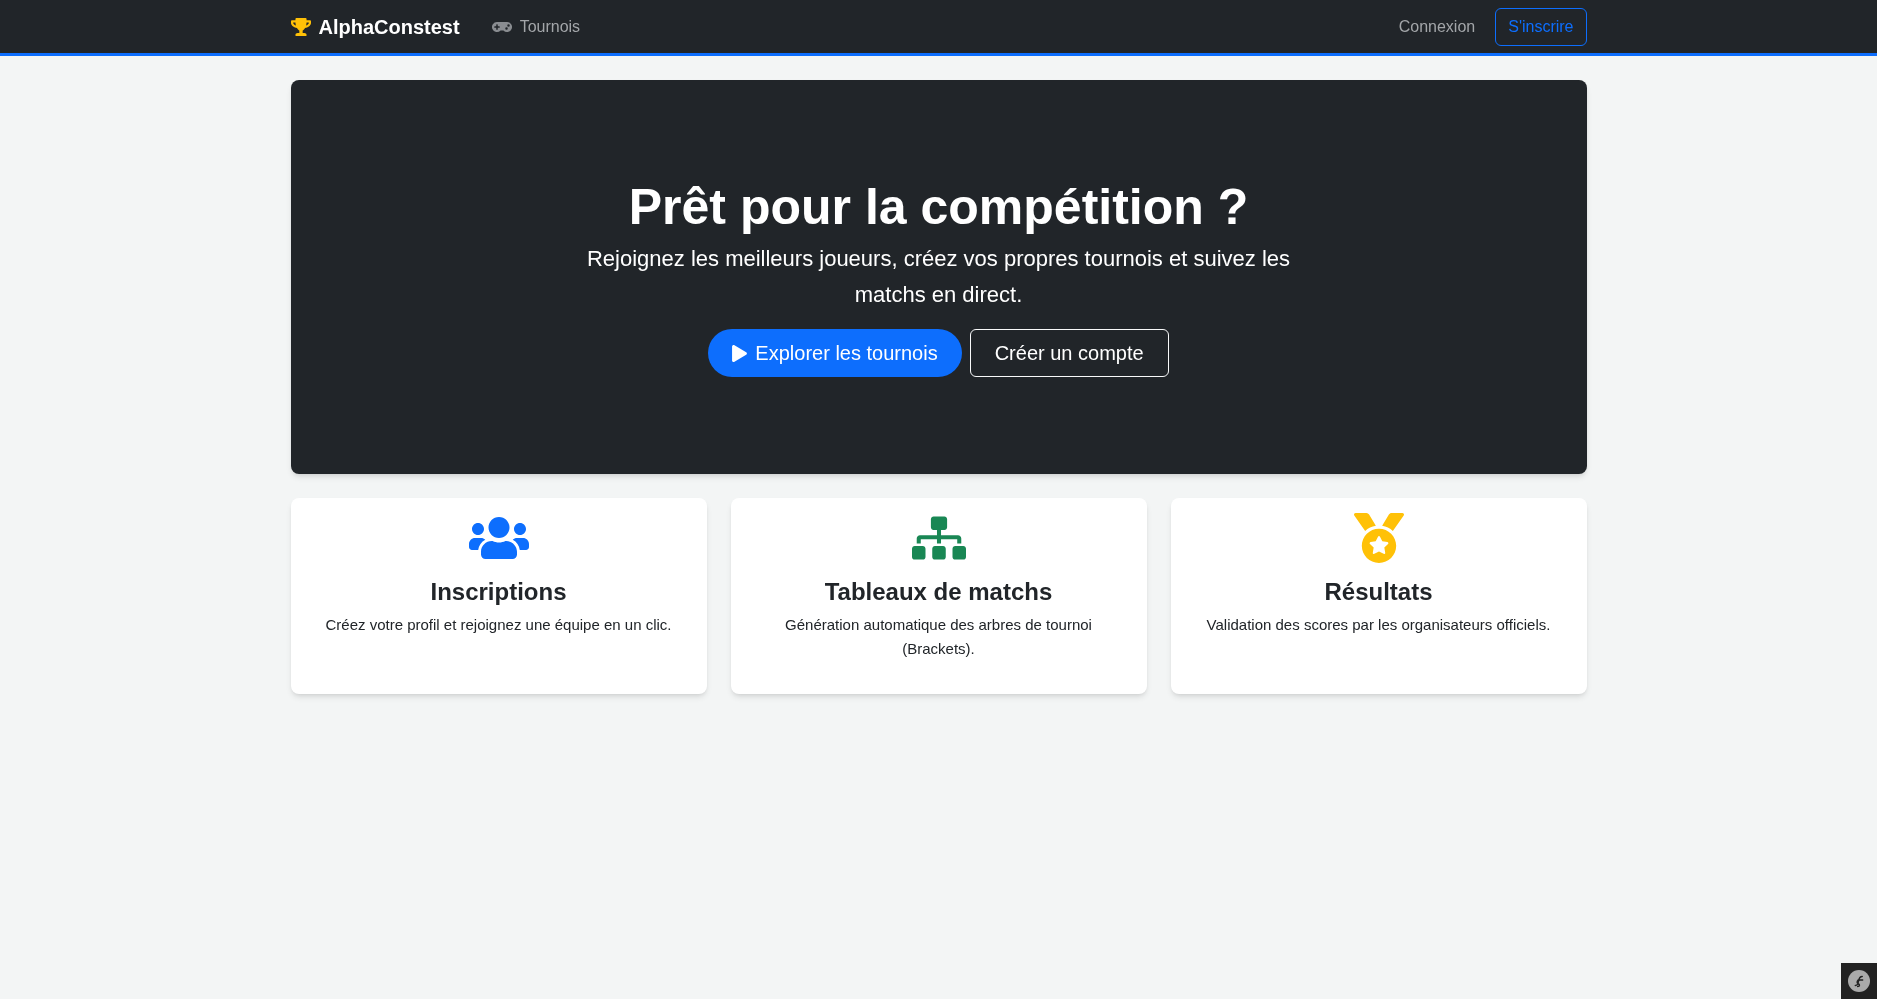 This screenshot has width=1877, height=999. Describe the element at coordinates (498, 538) in the screenshot. I see `users-icon` at that location.